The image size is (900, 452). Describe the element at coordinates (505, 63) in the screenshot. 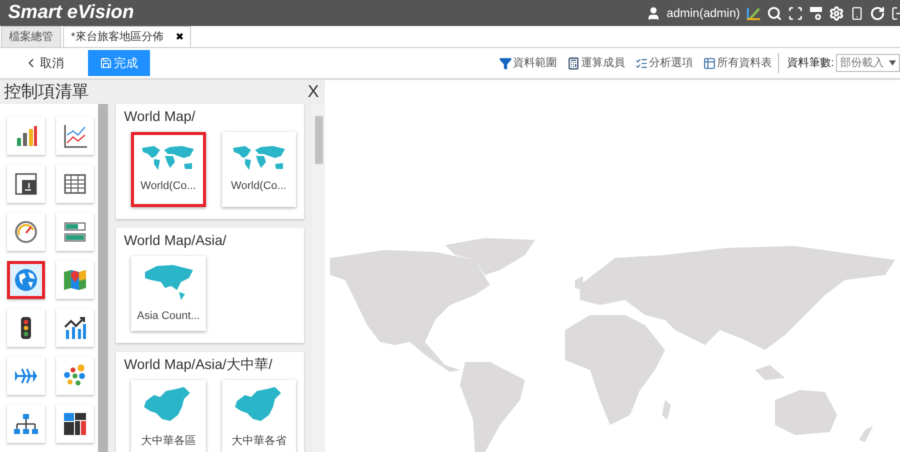

I see `filter-icon` at that location.